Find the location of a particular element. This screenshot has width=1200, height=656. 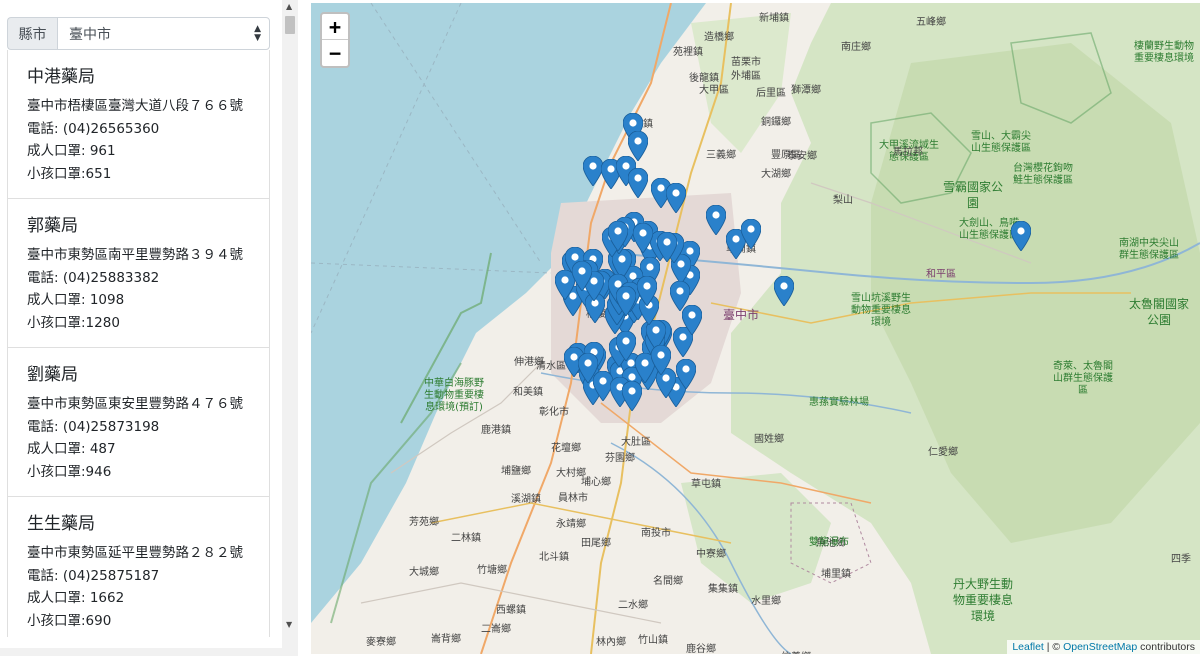

select-caret-icon: ▲ ▼ is located at coordinates (257, 33).